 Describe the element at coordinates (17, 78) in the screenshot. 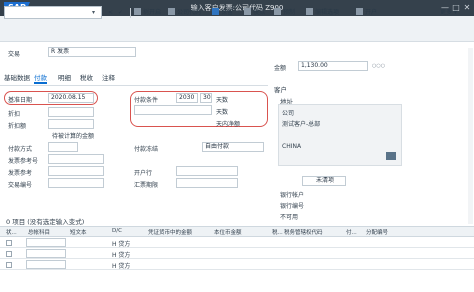

I see `tab-basic-data: 基础数据` at that location.